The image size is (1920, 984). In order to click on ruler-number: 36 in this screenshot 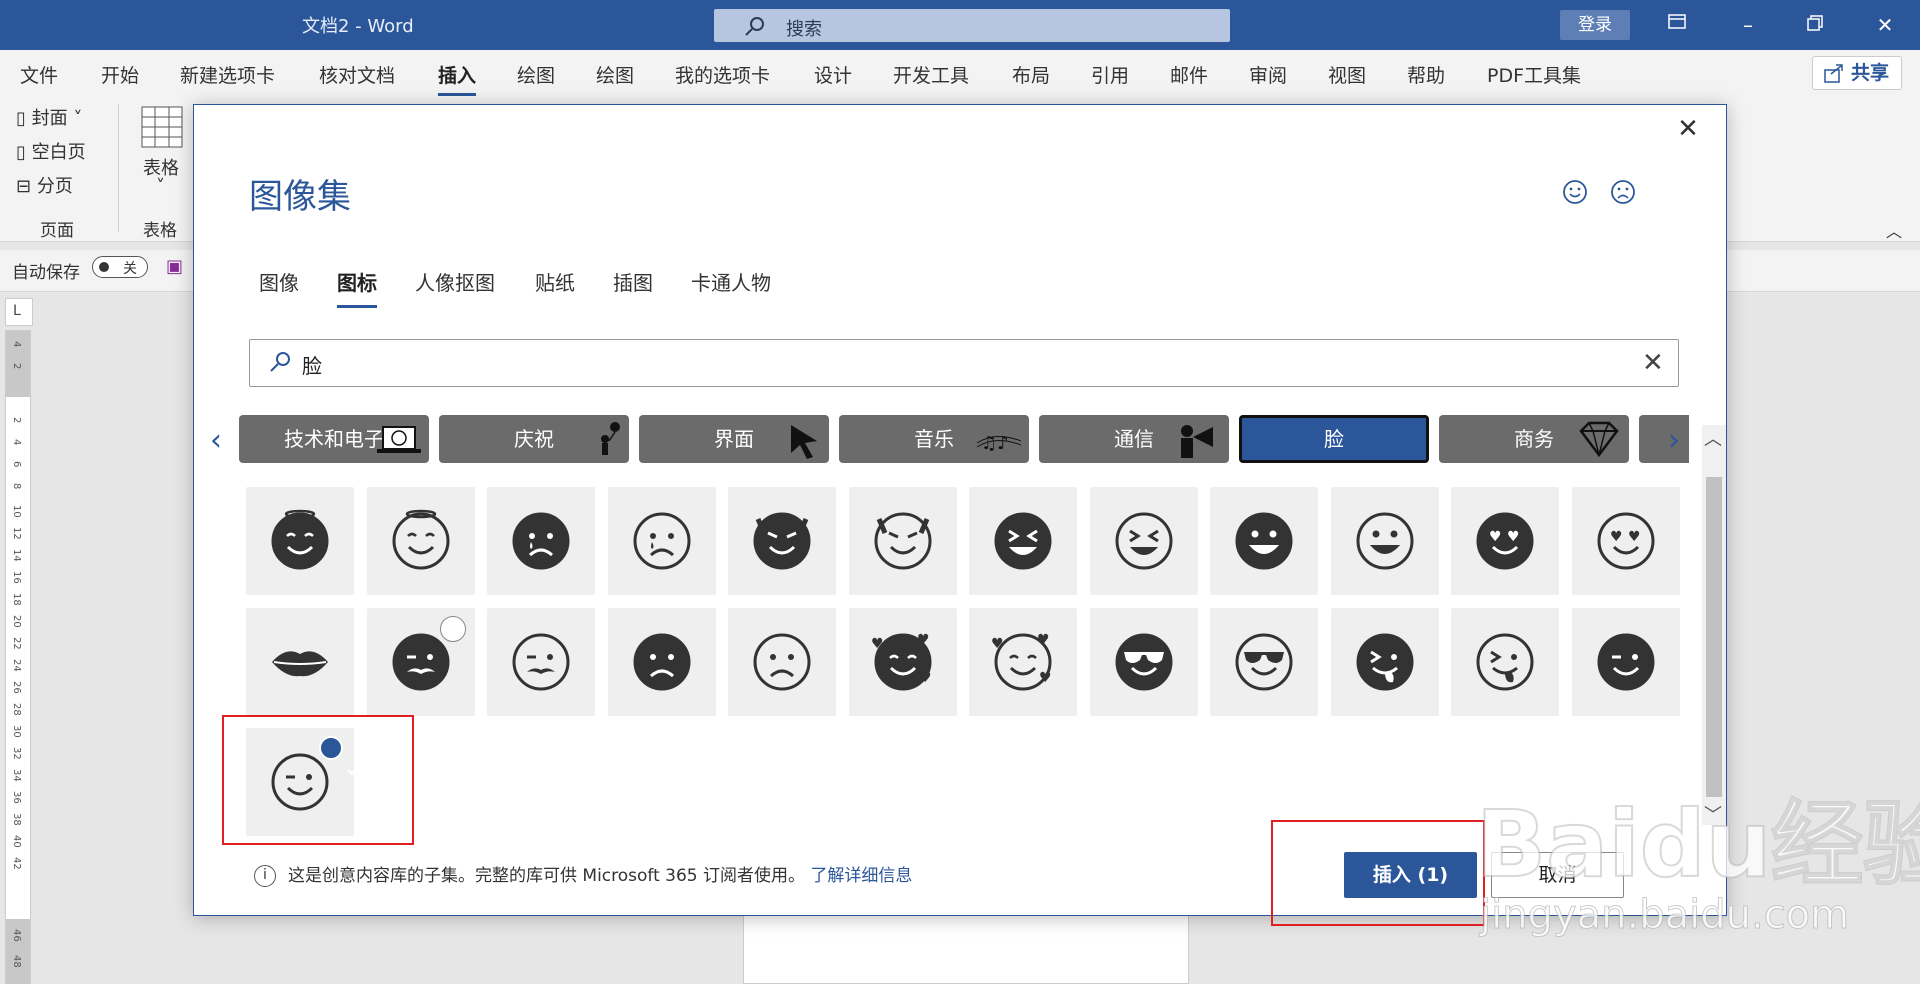, I will do `click(16, 797)`.